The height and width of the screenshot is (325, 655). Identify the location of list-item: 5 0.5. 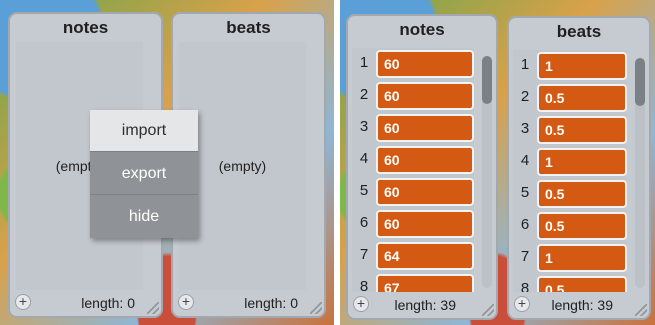
(570, 194).